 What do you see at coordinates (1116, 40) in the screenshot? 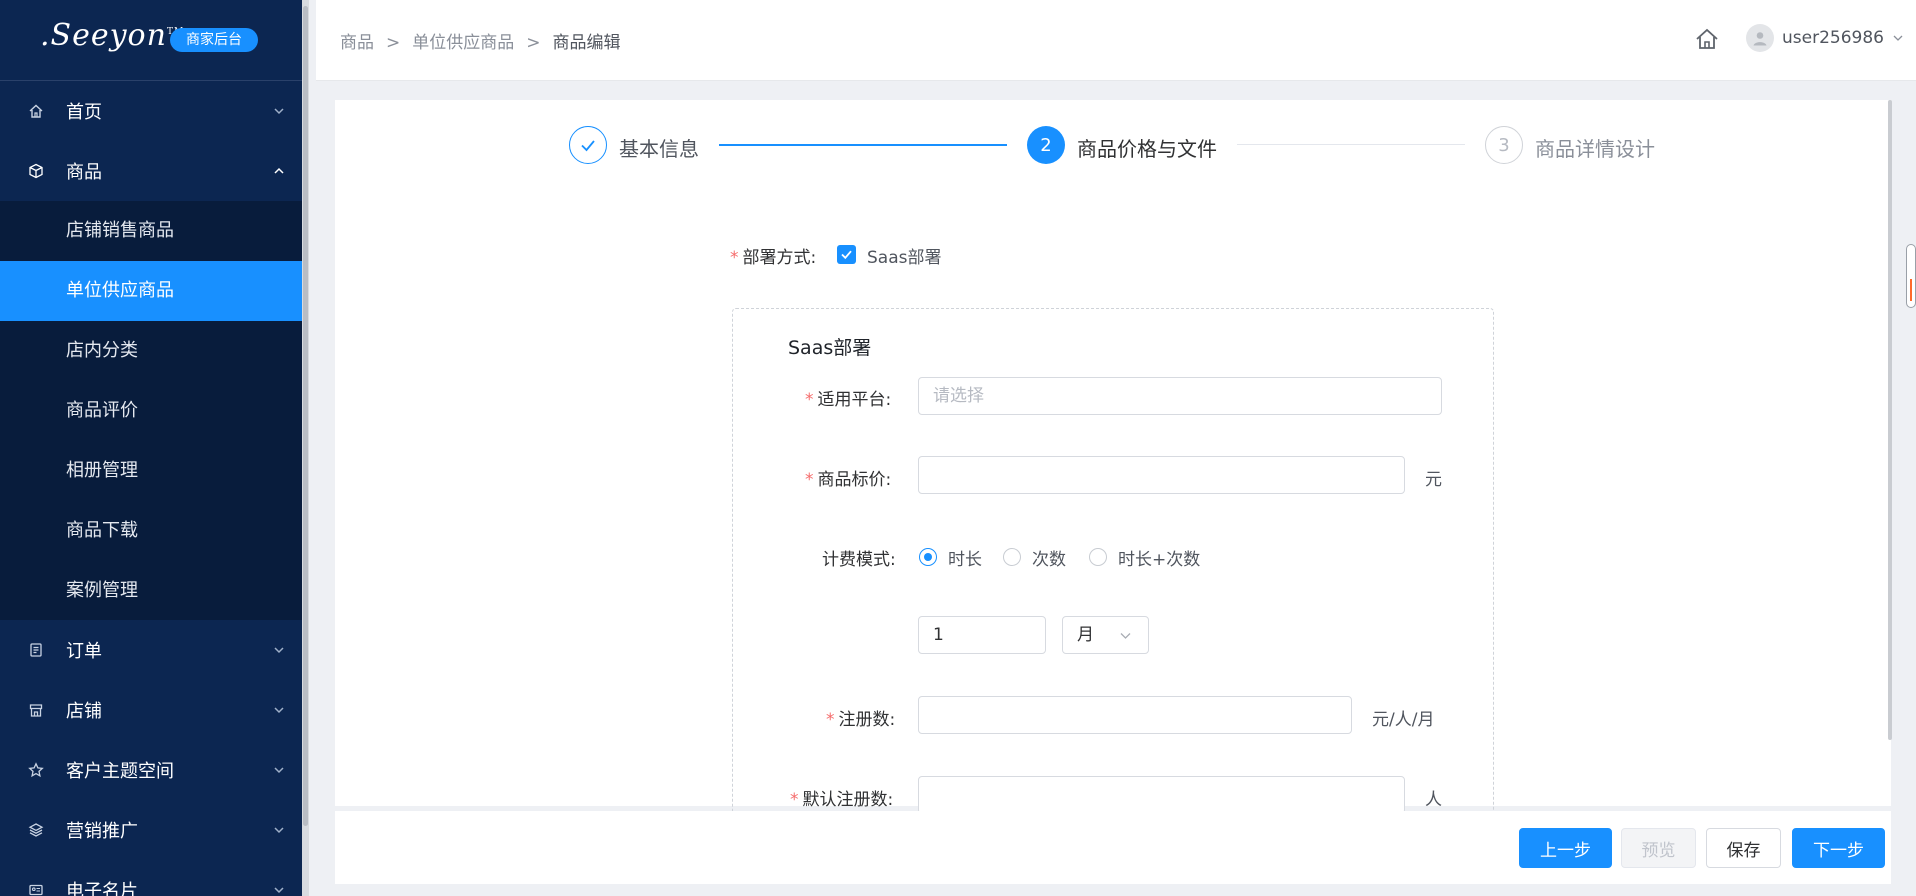
I see `top-header: 商品 > 单位供应商品 > 商品编辑 user256986` at bounding box center [1116, 40].